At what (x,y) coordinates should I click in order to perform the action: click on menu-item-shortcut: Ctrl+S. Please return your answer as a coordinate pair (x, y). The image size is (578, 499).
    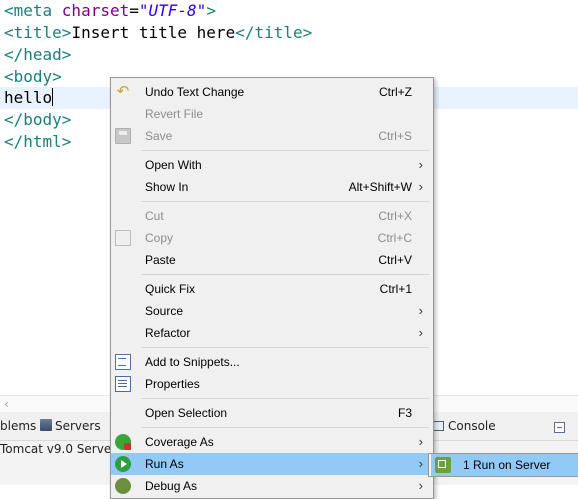
    Looking at the image, I should click on (395, 136).